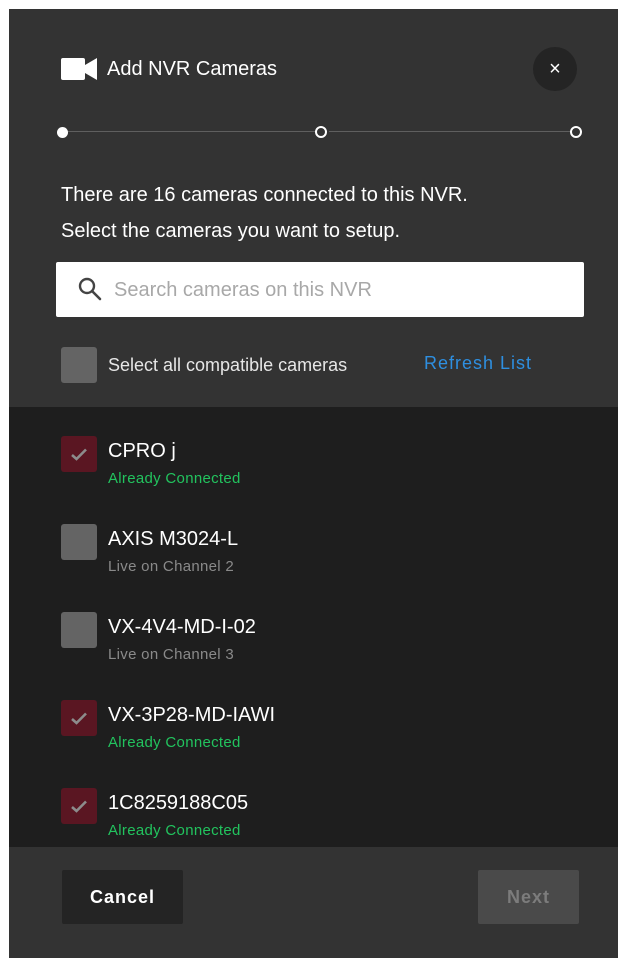 The width and height of the screenshot is (619, 958). I want to click on step-3-dot, so click(576, 132).